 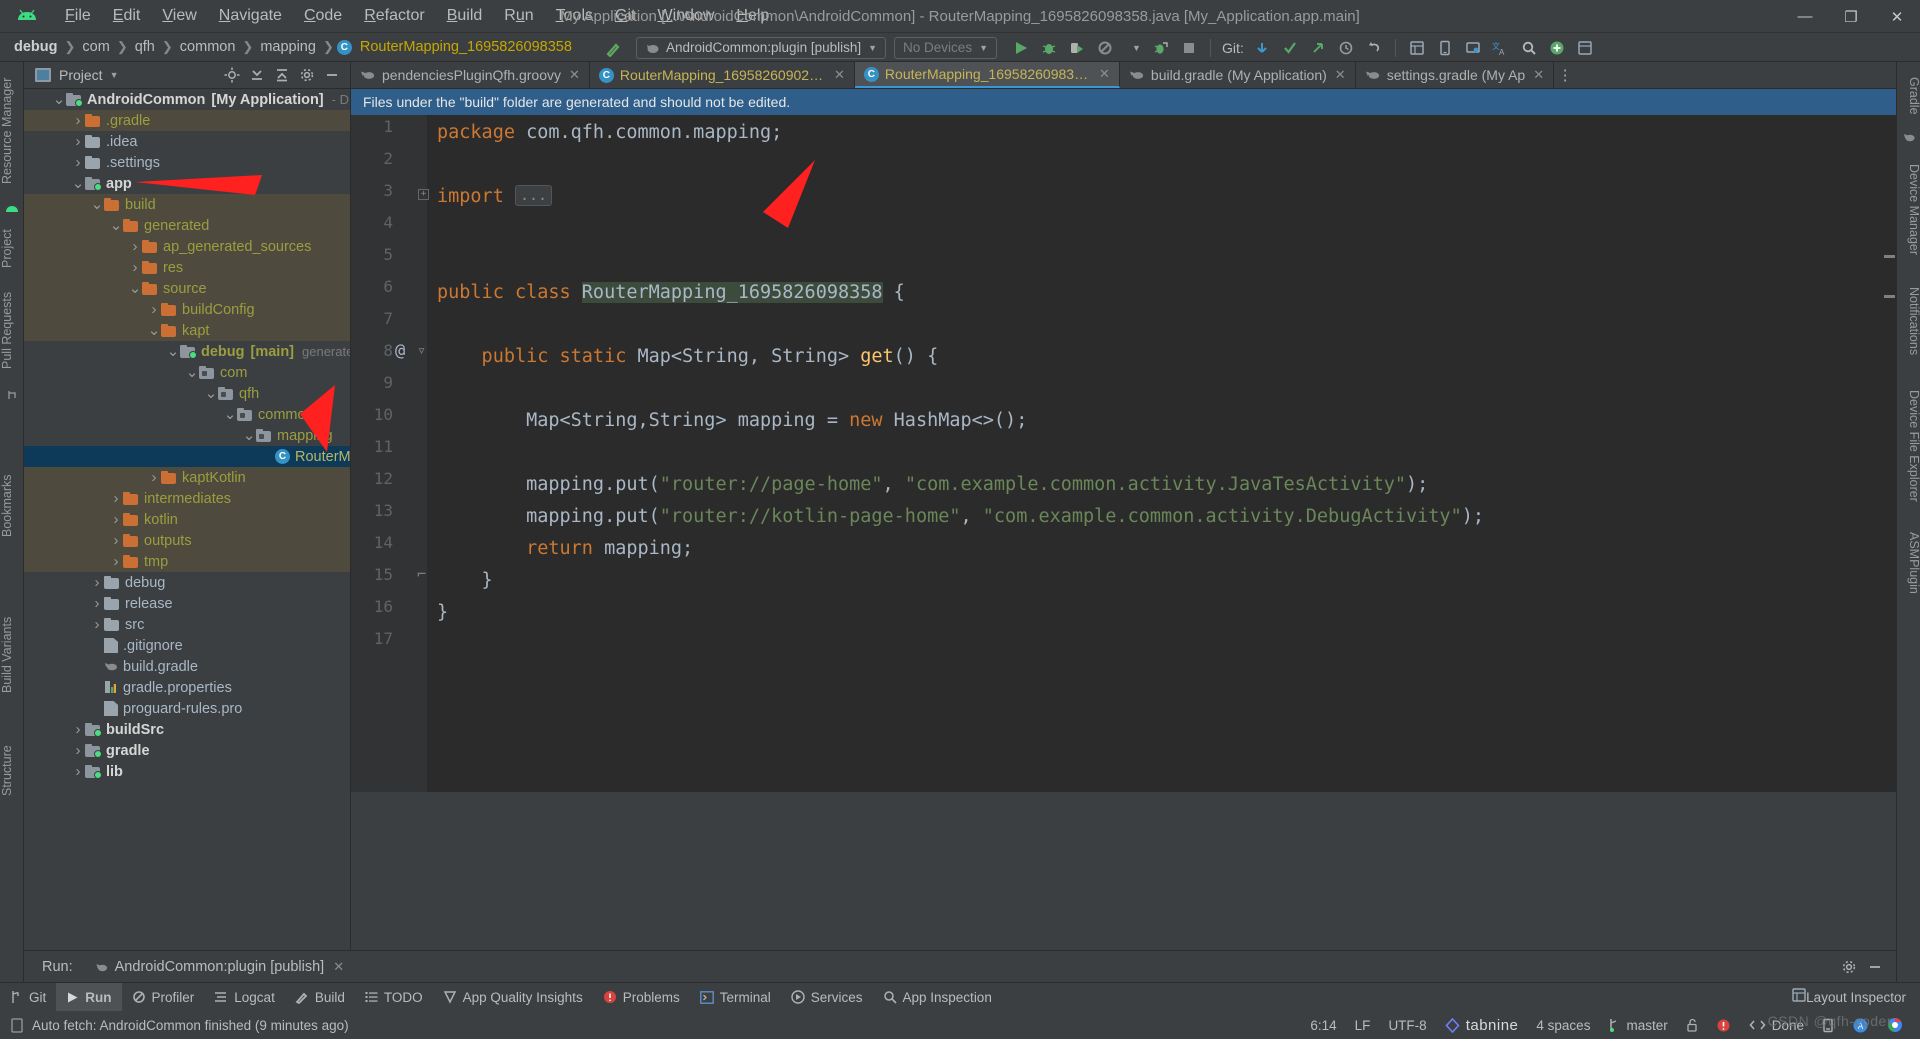 I want to click on menu-tools: Tools, so click(x=574, y=16).